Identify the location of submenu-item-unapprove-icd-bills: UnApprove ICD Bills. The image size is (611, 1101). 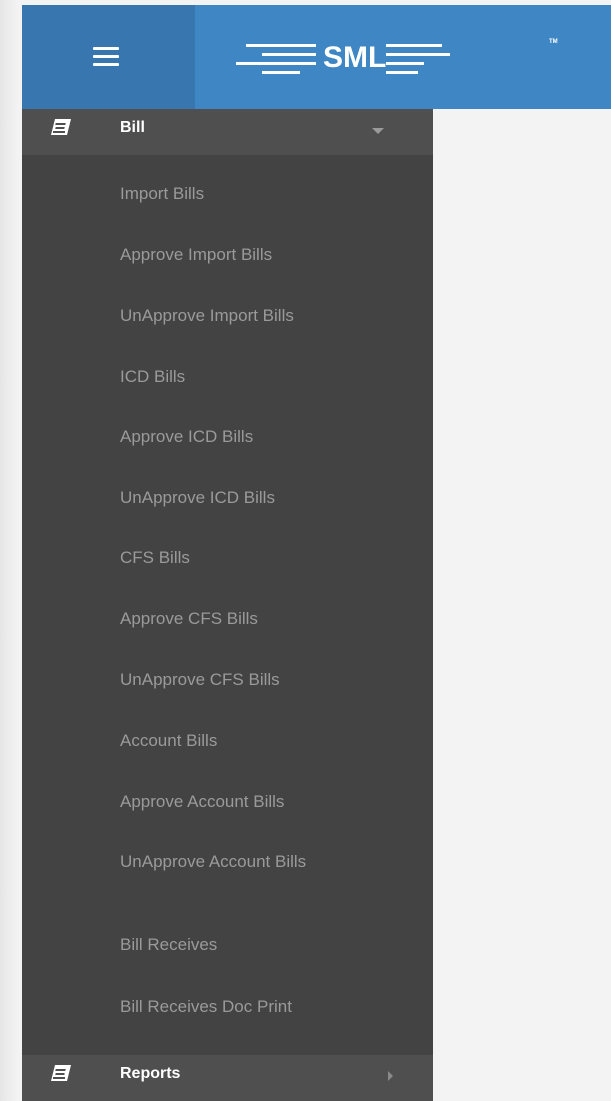
(270, 498).